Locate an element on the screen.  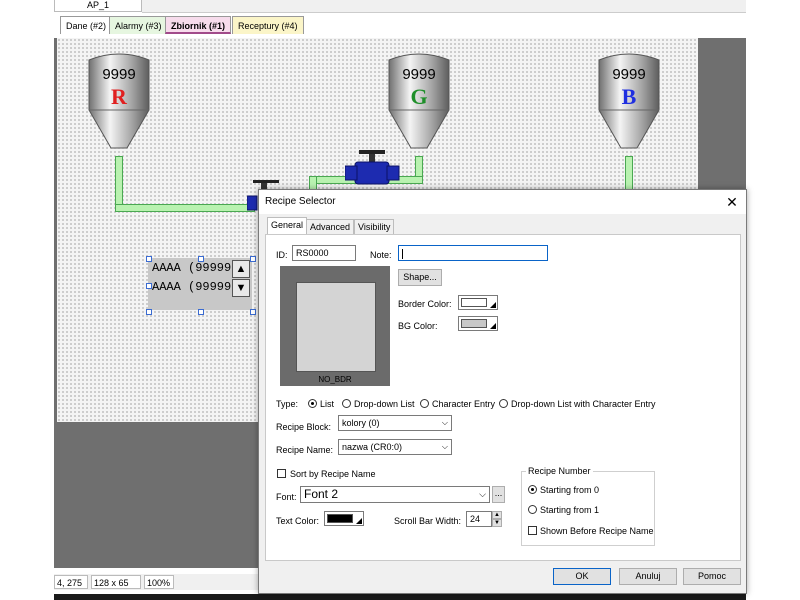
recipe-selector-object: AAAA (99999 AAAA (99999 ▲ ▼ is located at coordinates (200, 284).